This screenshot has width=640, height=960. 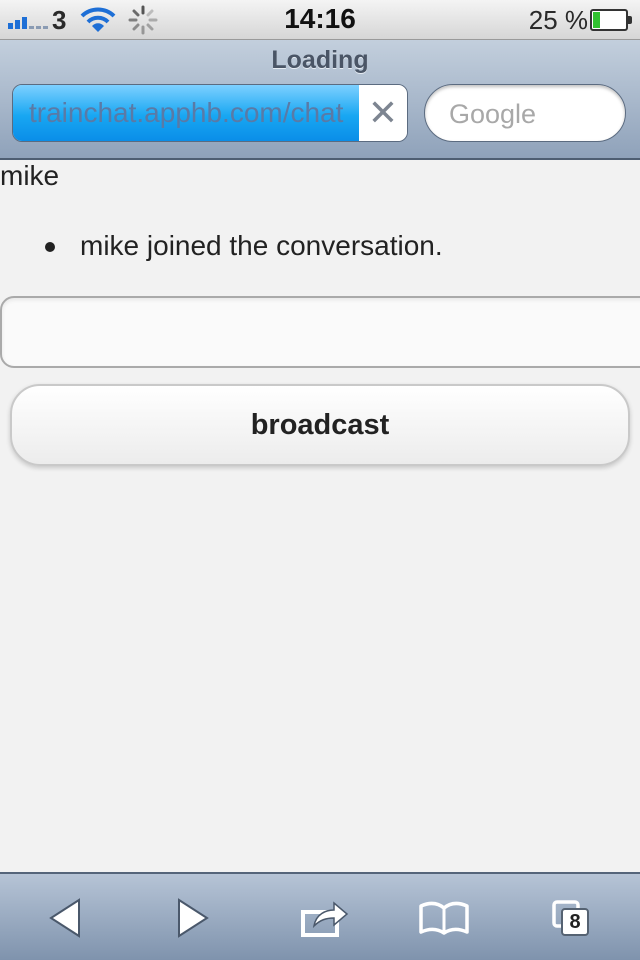 I want to click on bookmarks-button, so click(x=444, y=918).